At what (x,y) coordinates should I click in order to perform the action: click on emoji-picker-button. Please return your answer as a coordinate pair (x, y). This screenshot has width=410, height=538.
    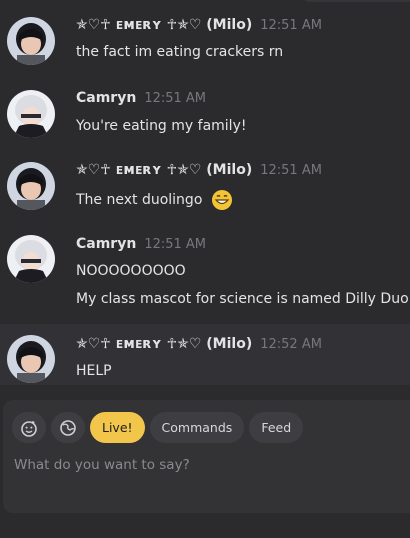
    Looking at the image, I should click on (29, 427).